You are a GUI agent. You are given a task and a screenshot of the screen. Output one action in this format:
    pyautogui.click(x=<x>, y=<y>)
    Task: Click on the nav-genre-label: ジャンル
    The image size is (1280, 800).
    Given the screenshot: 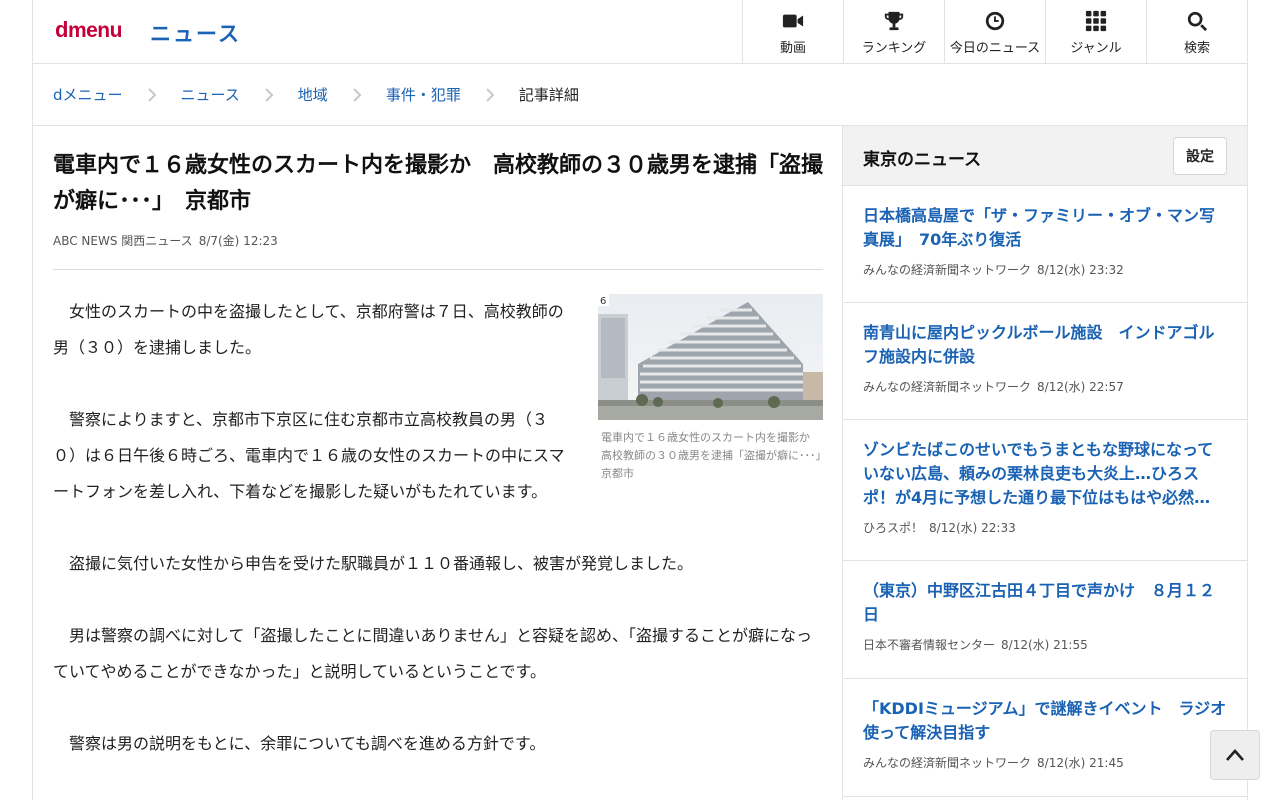 What is the action you would take?
    pyautogui.click(x=1096, y=48)
    